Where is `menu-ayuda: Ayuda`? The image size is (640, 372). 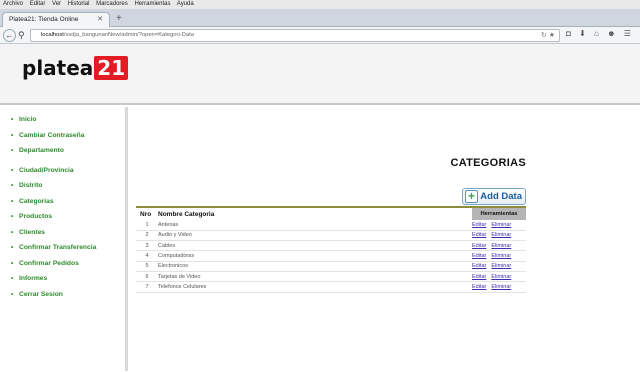 menu-ayuda: Ayuda is located at coordinates (185, 4).